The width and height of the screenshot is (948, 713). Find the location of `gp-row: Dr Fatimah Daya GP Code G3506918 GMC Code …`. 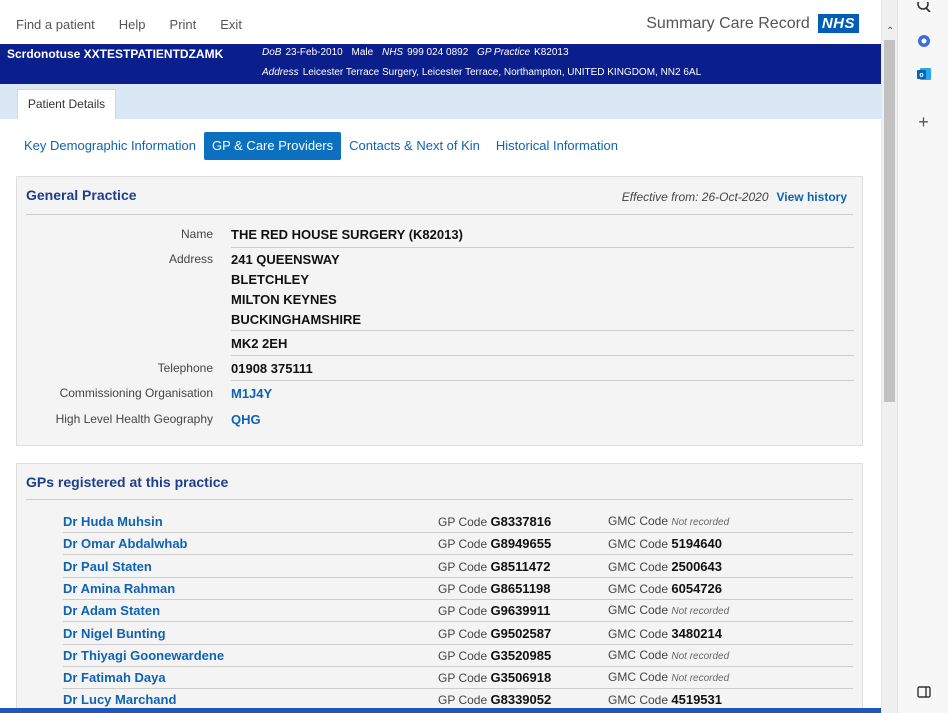

gp-row: Dr Fatimah Daya GP Code G3506918 GMC Code … is located at coordinates (440, 678).